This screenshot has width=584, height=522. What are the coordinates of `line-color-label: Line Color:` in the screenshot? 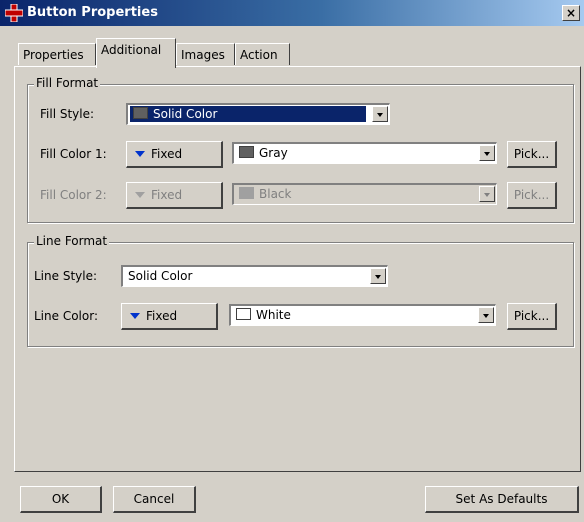 It's located at (66, 316).